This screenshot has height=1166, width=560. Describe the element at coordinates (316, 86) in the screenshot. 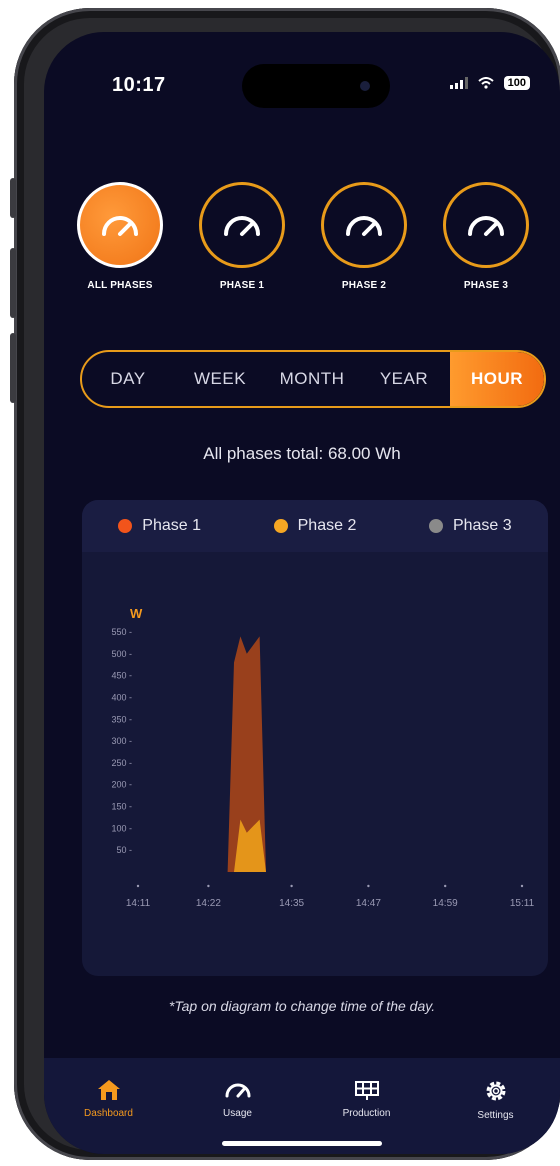

I see `dynamic-island` at that location.